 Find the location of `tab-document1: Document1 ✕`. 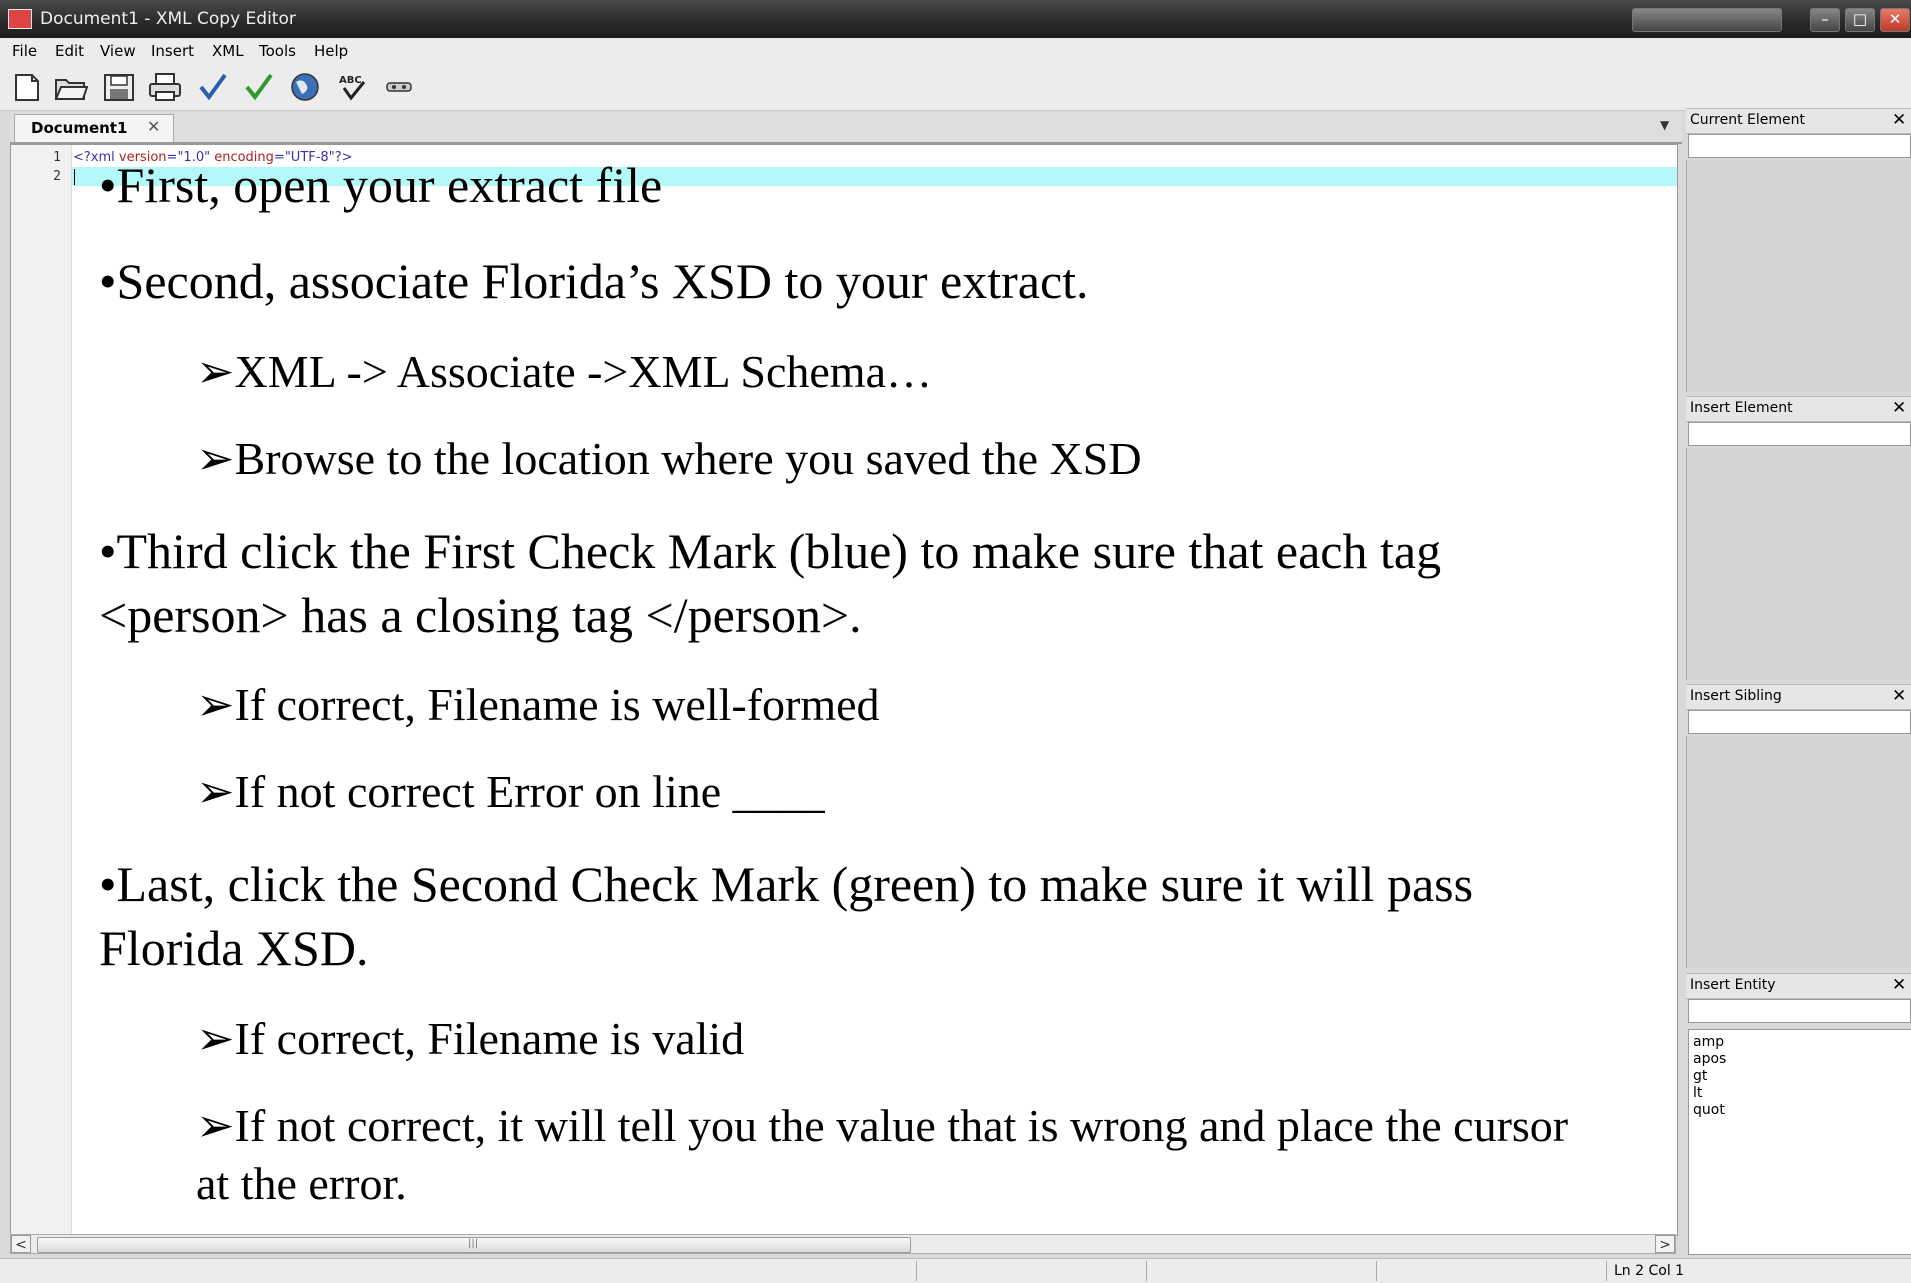

tab-document1: Document1 ✕ is located at coordinates (94, 128).